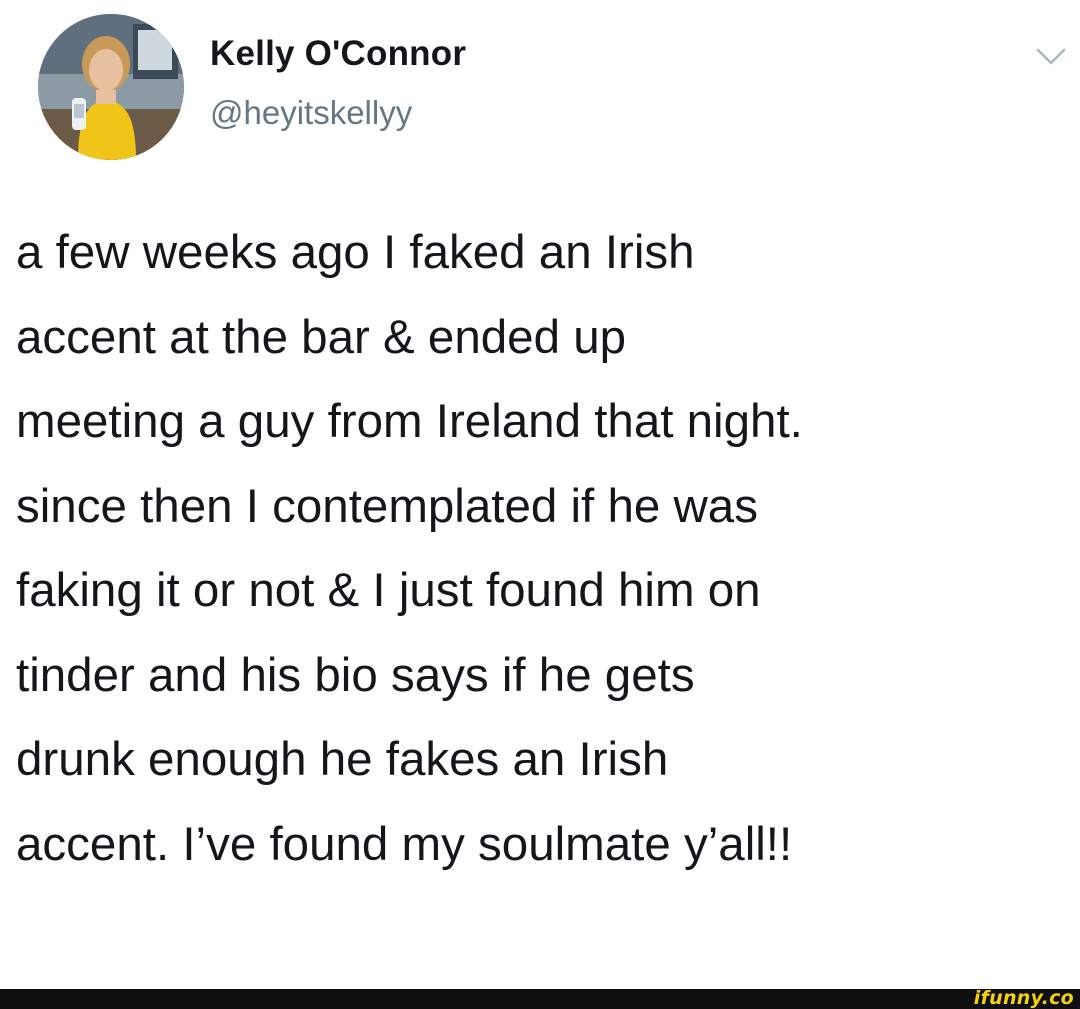 The image size is (1080, 1009). What do you see at coordinates (321, 337) in the screenshot?
I see `tweet-text-line: accent at the bar & ended up` at bounding box center [321, 337].